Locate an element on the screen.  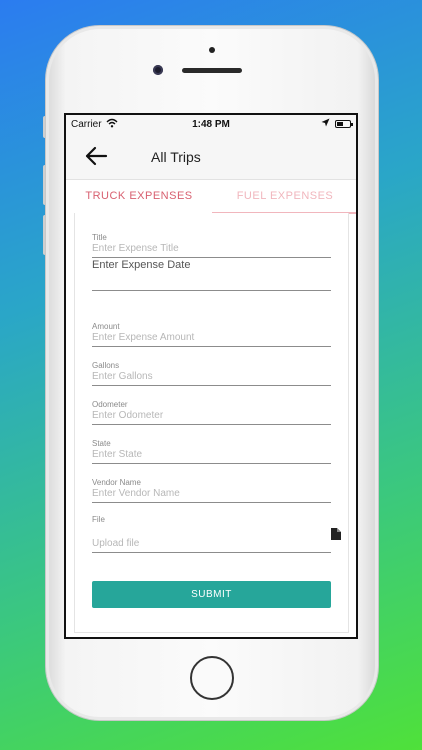
state-input: Enter State is located at coordinates (211, 456).